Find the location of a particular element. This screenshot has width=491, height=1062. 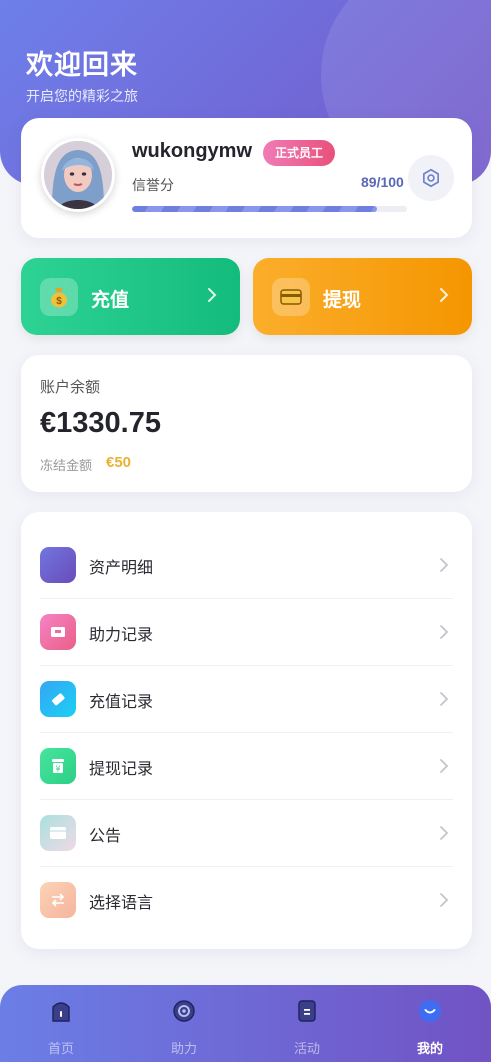

target-icon is located at coordinates (184, 1011).